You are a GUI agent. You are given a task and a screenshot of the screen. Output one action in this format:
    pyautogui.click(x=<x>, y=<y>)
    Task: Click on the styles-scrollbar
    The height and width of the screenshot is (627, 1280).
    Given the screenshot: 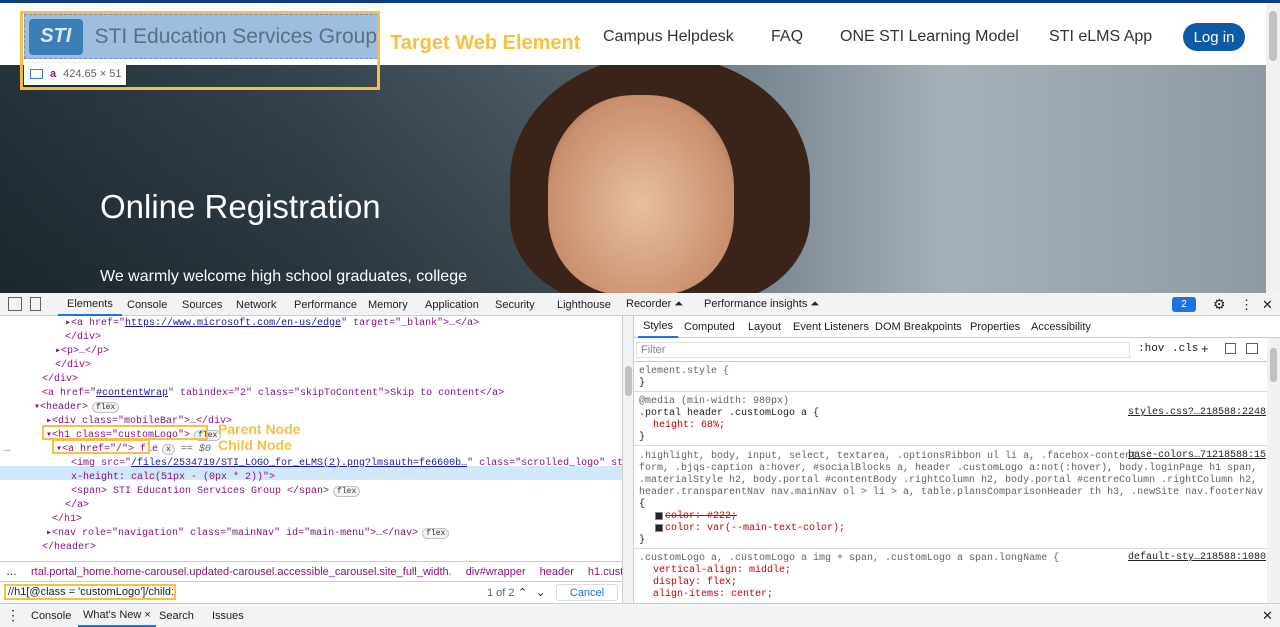 What is the action you would take?
    pyautogui.click(x=1273, y=470)
    